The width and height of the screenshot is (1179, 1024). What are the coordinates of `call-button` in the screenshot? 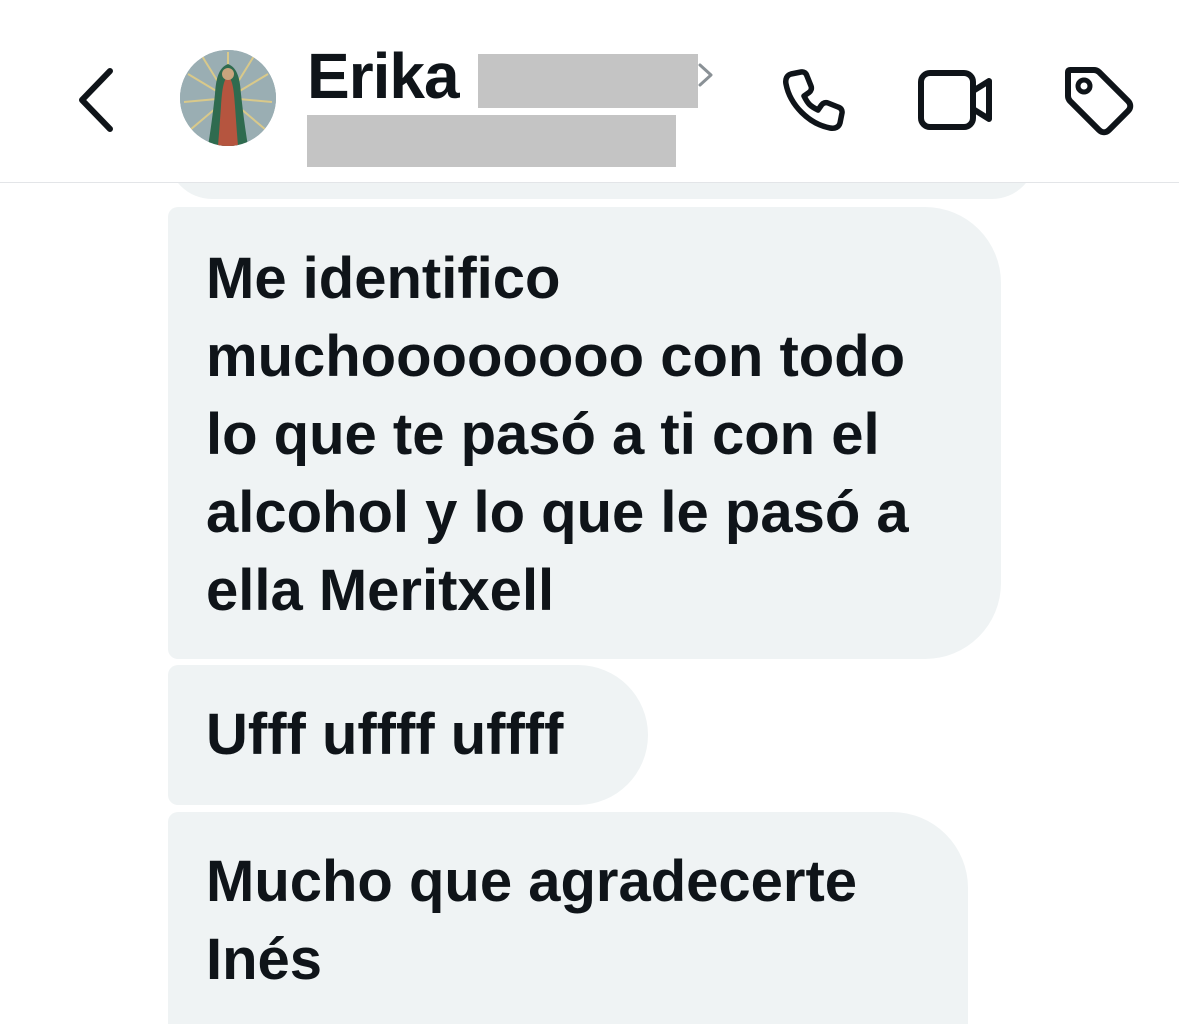 It's located at (814, 100).